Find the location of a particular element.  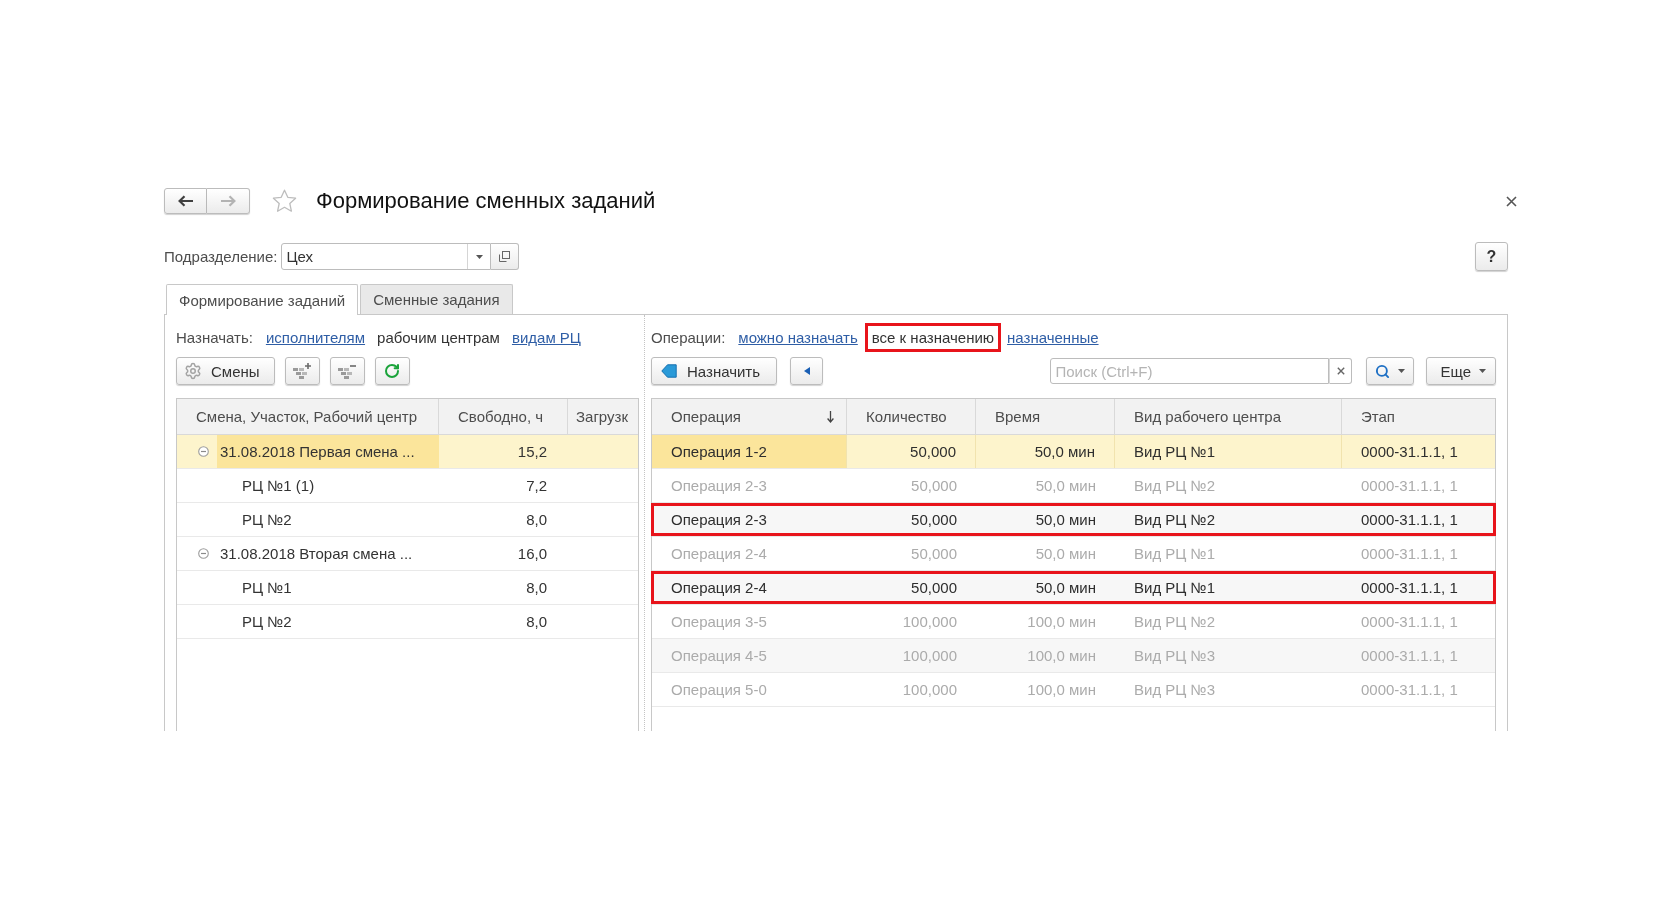

table-cell-text: 16,0 is located at coordinates (532, 554).